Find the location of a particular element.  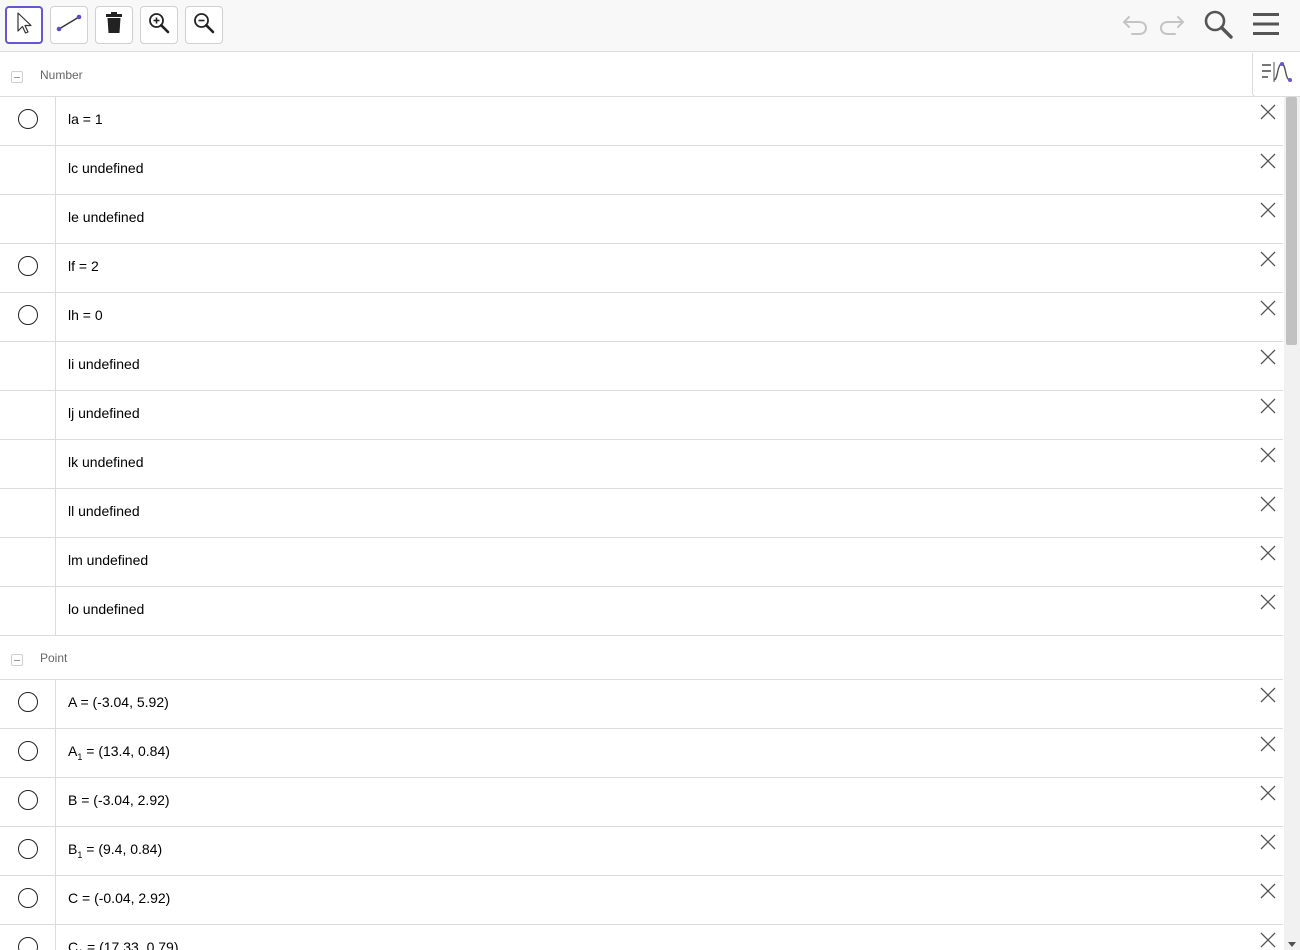

algebra-row-text: ll undefined is located at coordinates (104, 511).